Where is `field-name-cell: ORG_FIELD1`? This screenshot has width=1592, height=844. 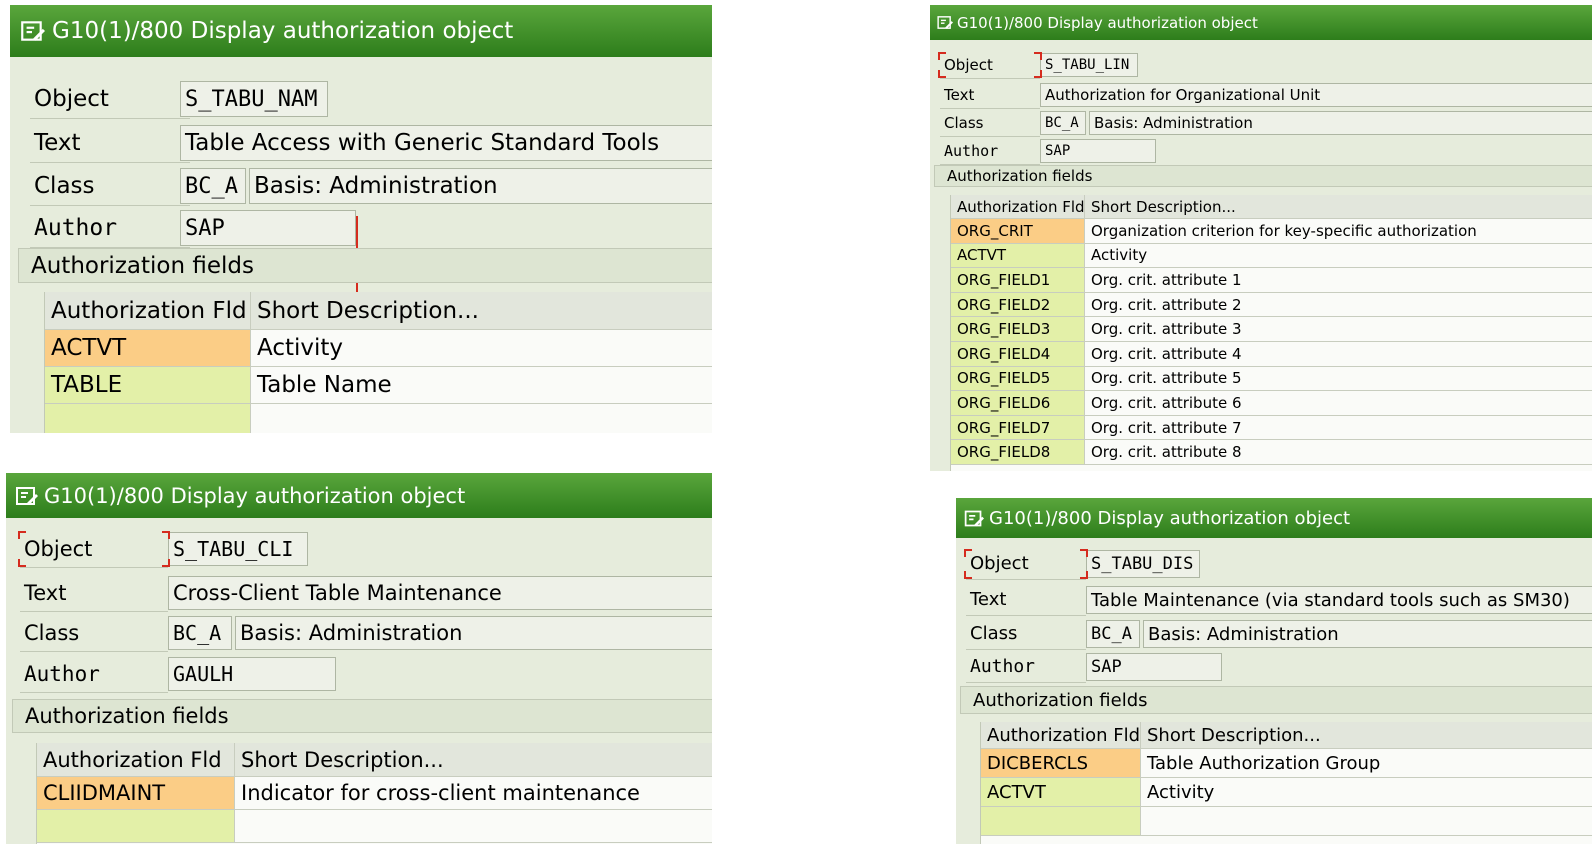 field-name-cell: ORG_FIELD1 is located at coordinates (1018, 280).